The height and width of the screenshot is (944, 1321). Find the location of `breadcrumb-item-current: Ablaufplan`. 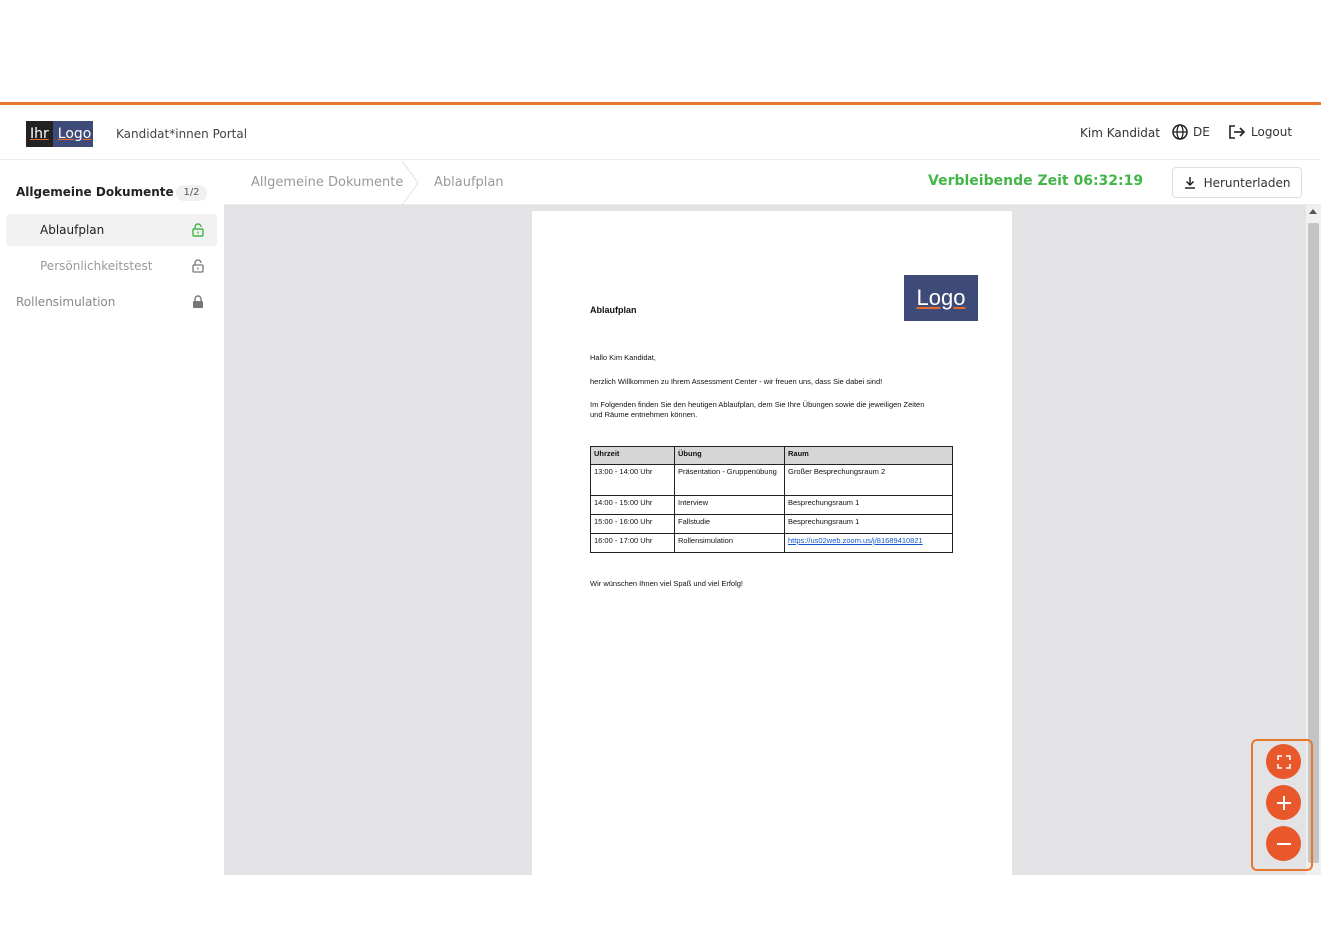

breadcrumb-item-current: Ablaufplan is located at coordinates (469, 182).